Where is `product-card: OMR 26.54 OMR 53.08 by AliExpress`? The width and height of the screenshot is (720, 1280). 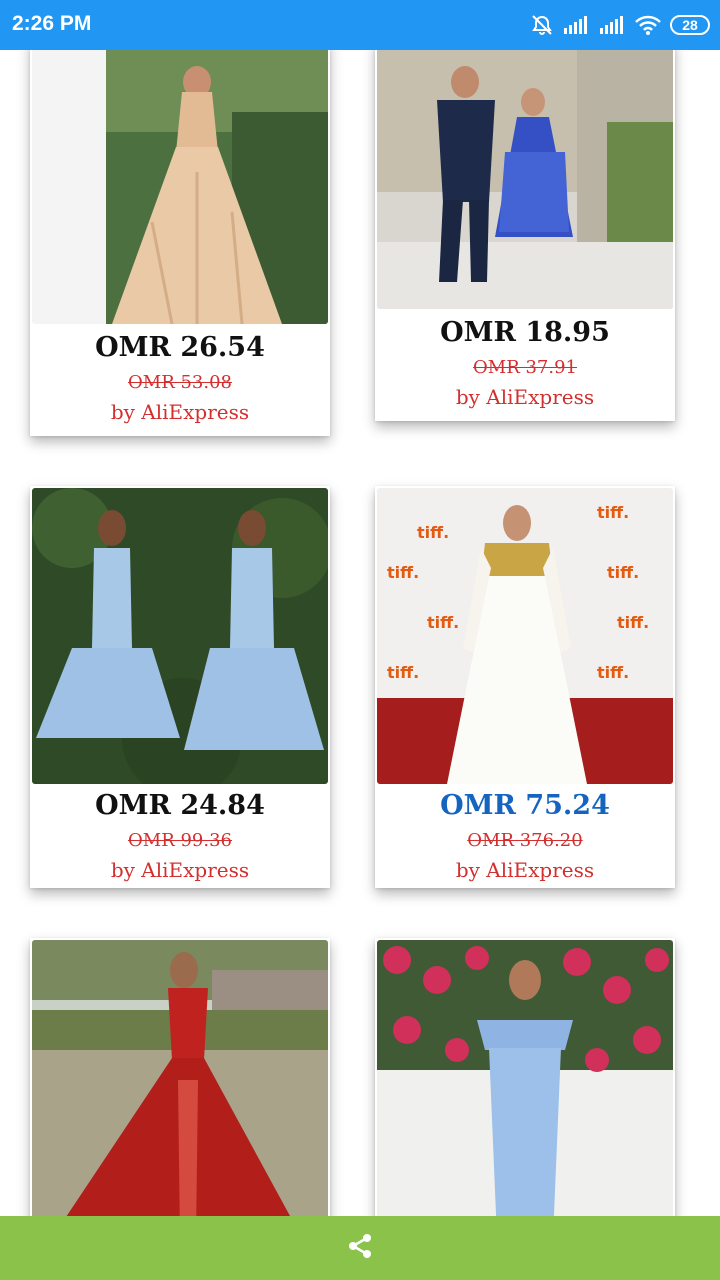 product-card: OMR 26.54 OMR 53.08 by AliExpress is located at coordinates (180, 243).